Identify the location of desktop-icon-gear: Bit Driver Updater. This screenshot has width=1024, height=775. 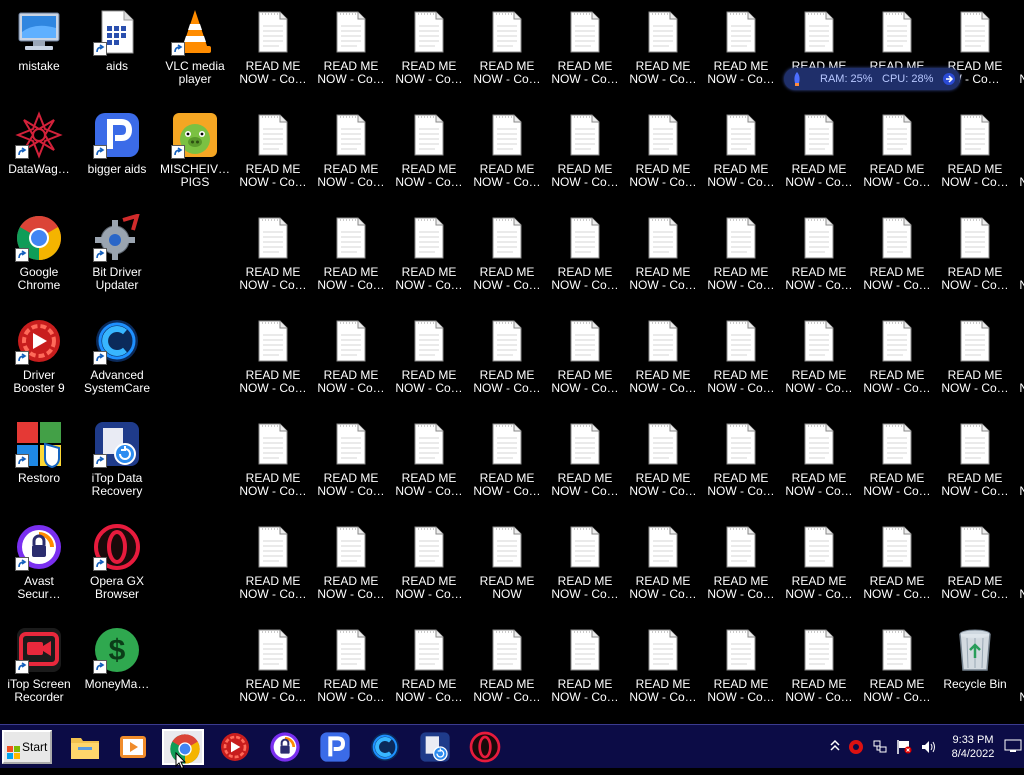
(117, 260).